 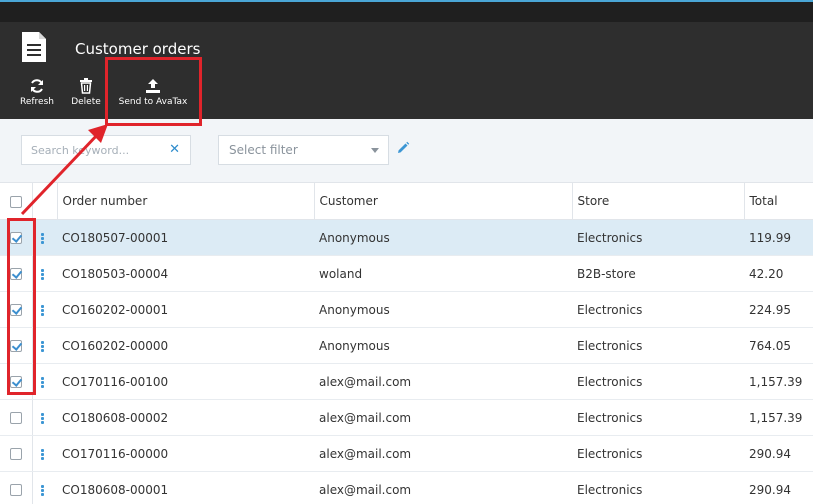 I want to click on cell-order-number: CO160202-00001, so click(x=185, y=309).